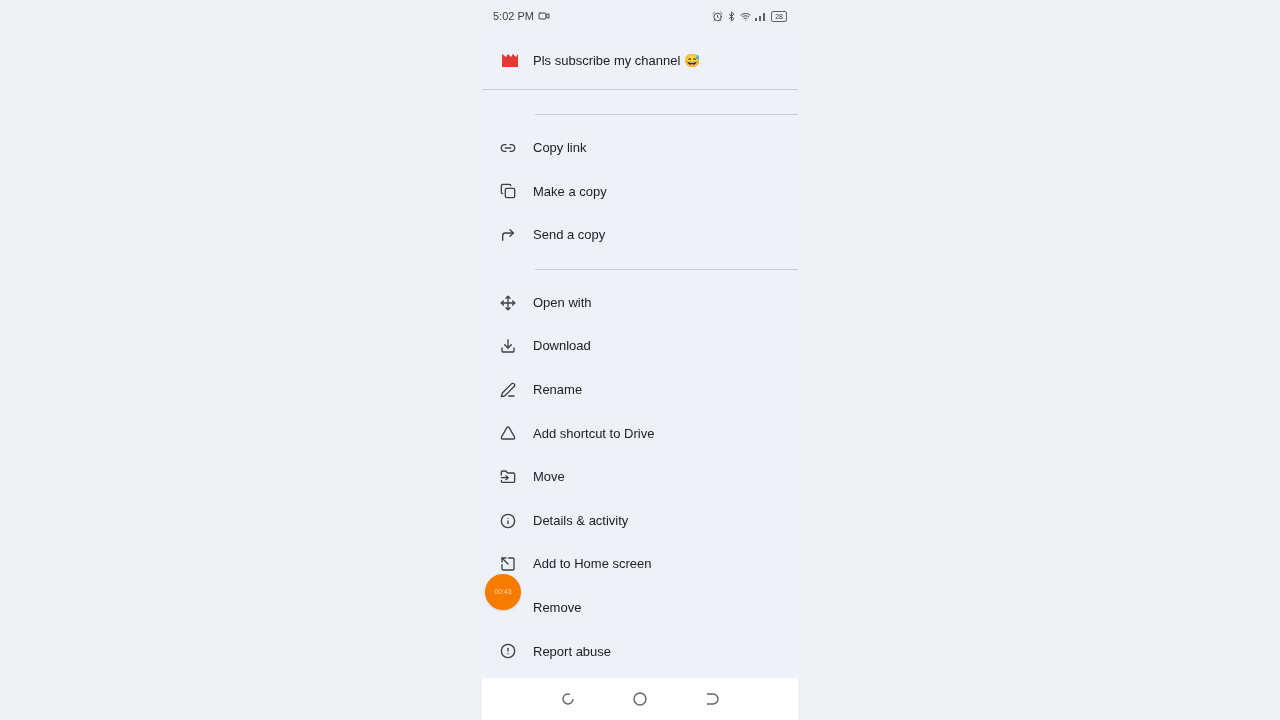 Image resolution: width=1280 pixels, height=720 pixels. What do you see at coordinates (712, 699) in the screenshot?
I see `back-icon` at bounding box center [712, 699].